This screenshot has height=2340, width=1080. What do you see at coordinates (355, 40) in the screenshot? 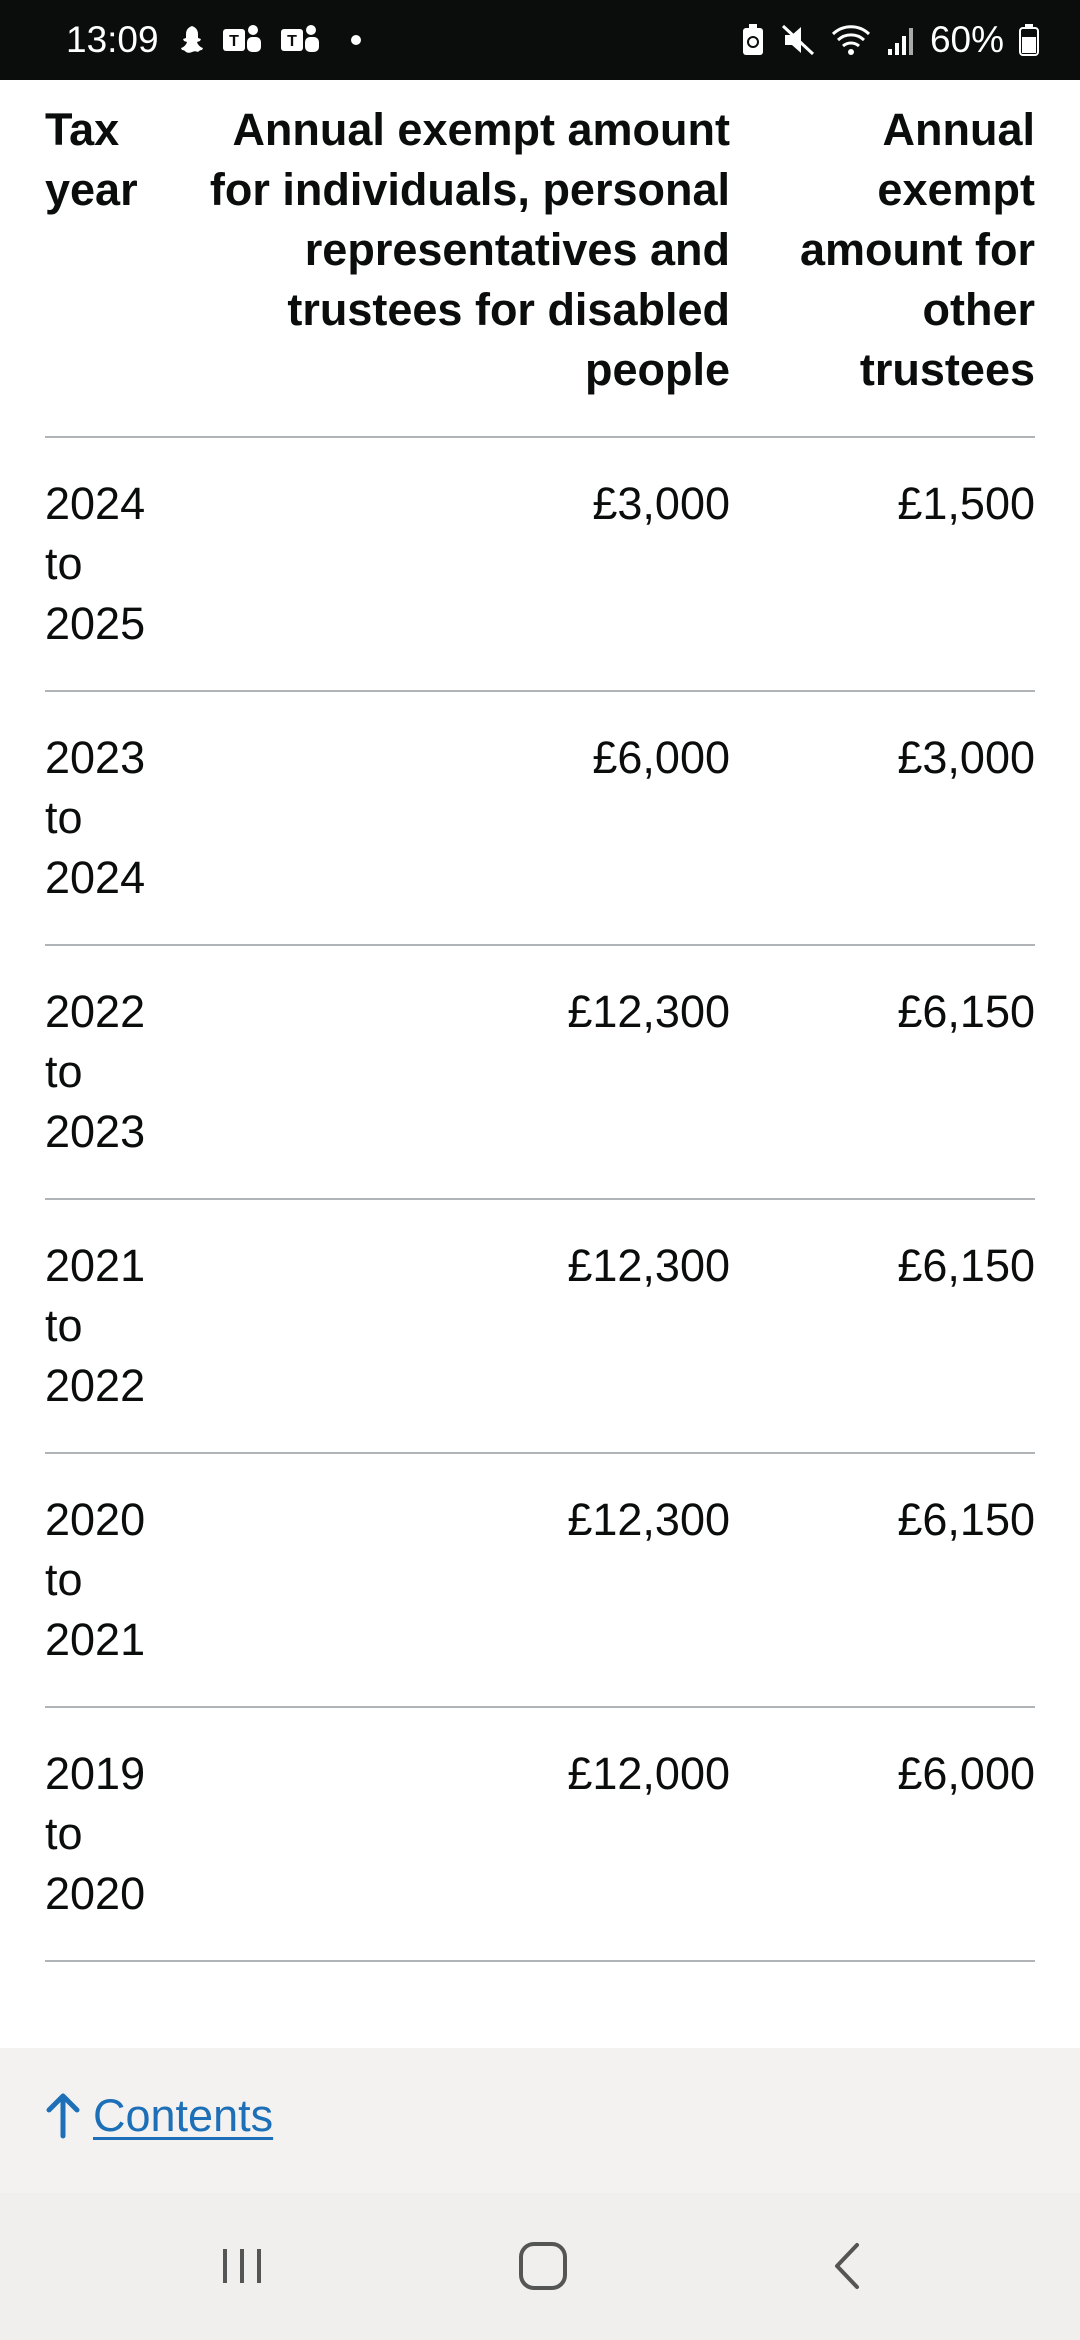
I see `notification-dot` at bounding box center [355, 40].